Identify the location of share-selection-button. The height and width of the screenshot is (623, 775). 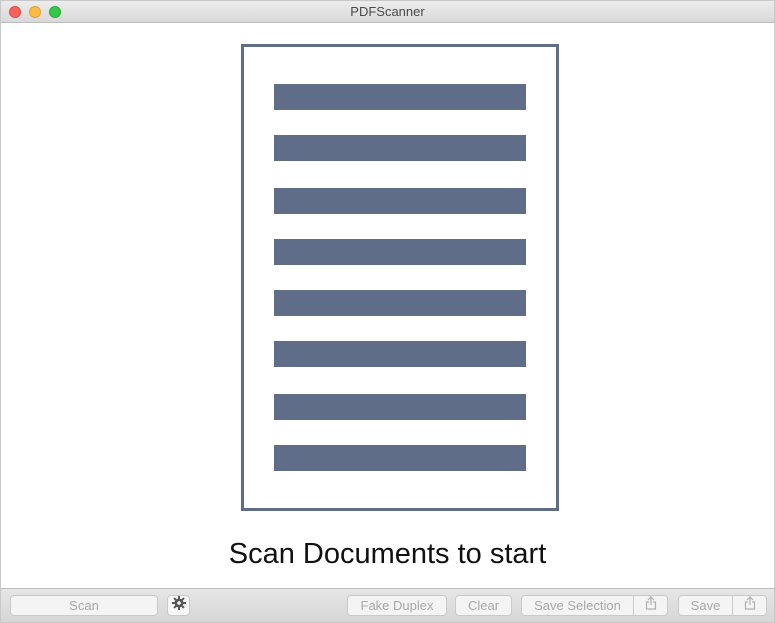
(650, 605).